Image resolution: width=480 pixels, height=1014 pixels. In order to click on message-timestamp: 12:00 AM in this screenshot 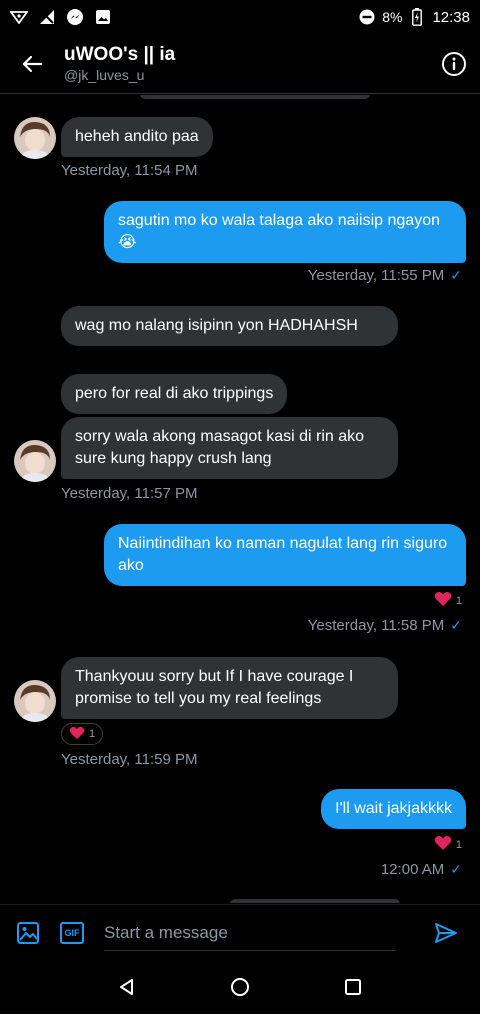, I will do `click(412, 869)`.